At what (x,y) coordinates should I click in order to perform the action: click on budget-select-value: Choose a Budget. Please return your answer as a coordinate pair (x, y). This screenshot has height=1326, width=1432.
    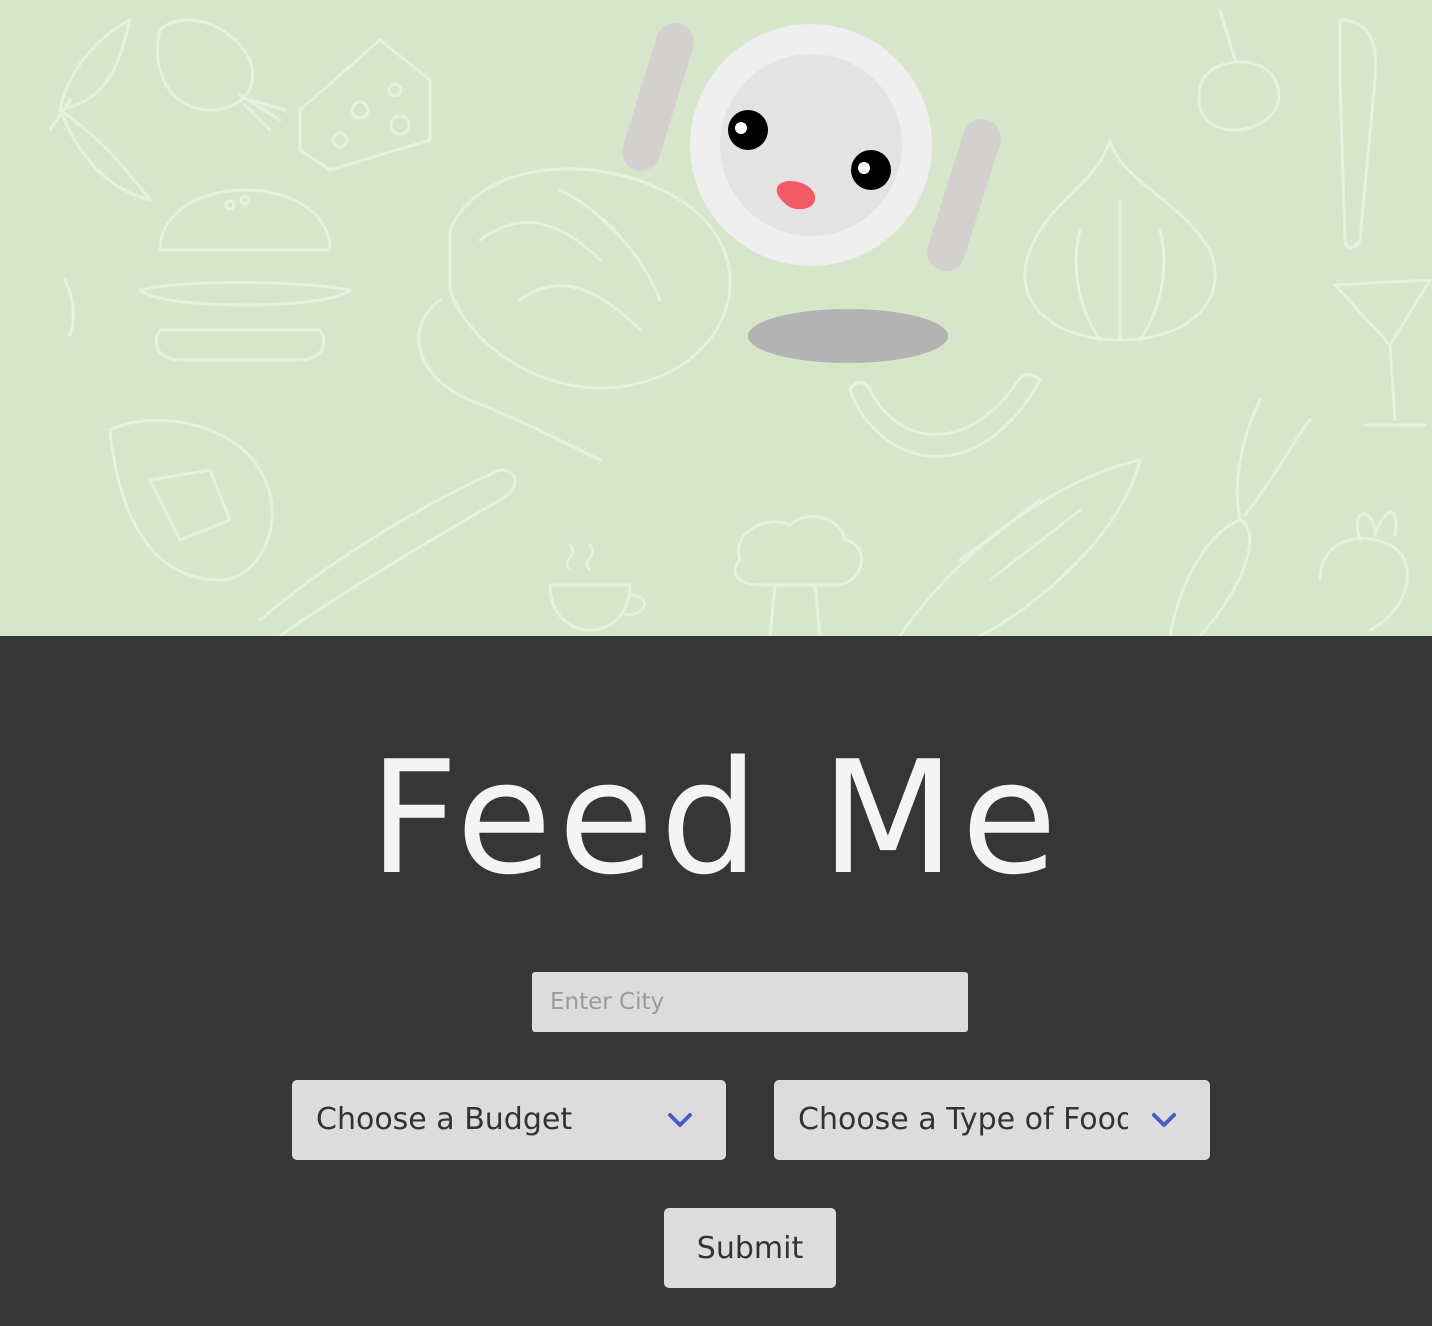
    Looking at the image, I should click on (444, 1119).